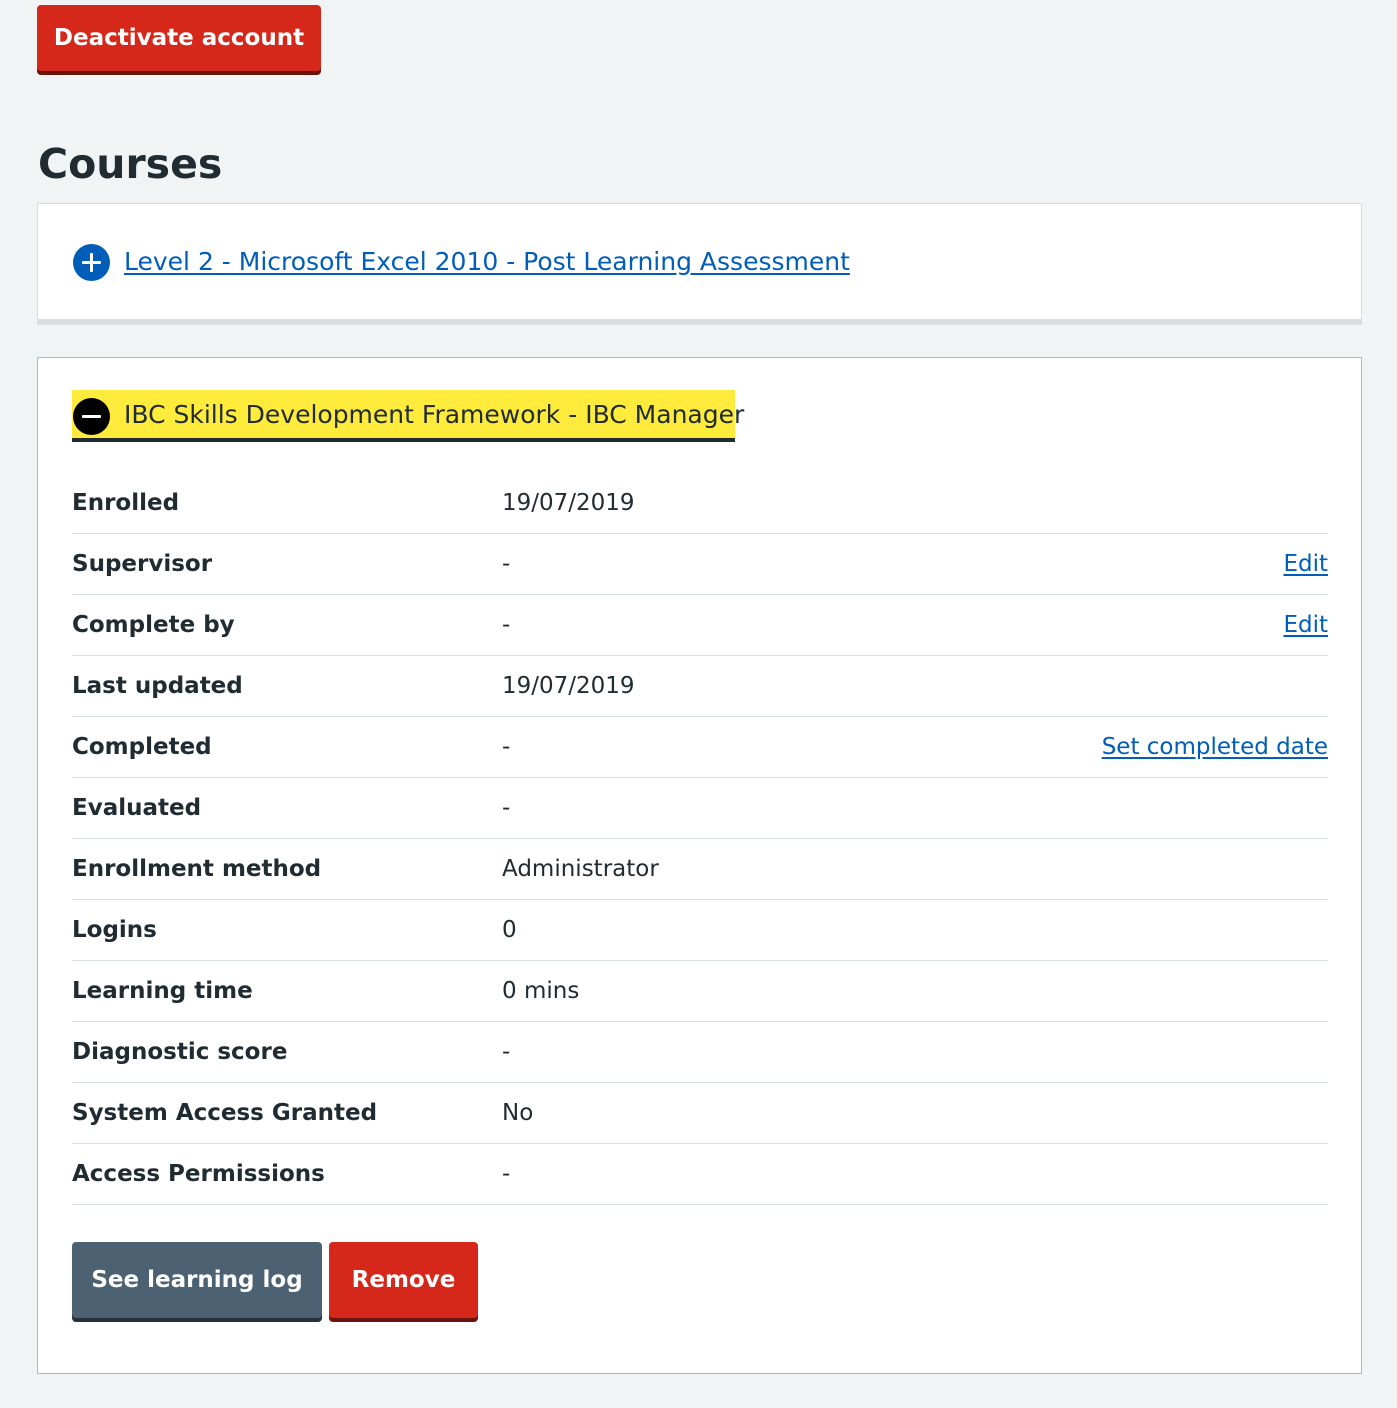 This screenshot has height=1408, width=1397. Describe the element at coordinates (91, 262) in the screenshot. I see `plus-circle-icon` at that location.